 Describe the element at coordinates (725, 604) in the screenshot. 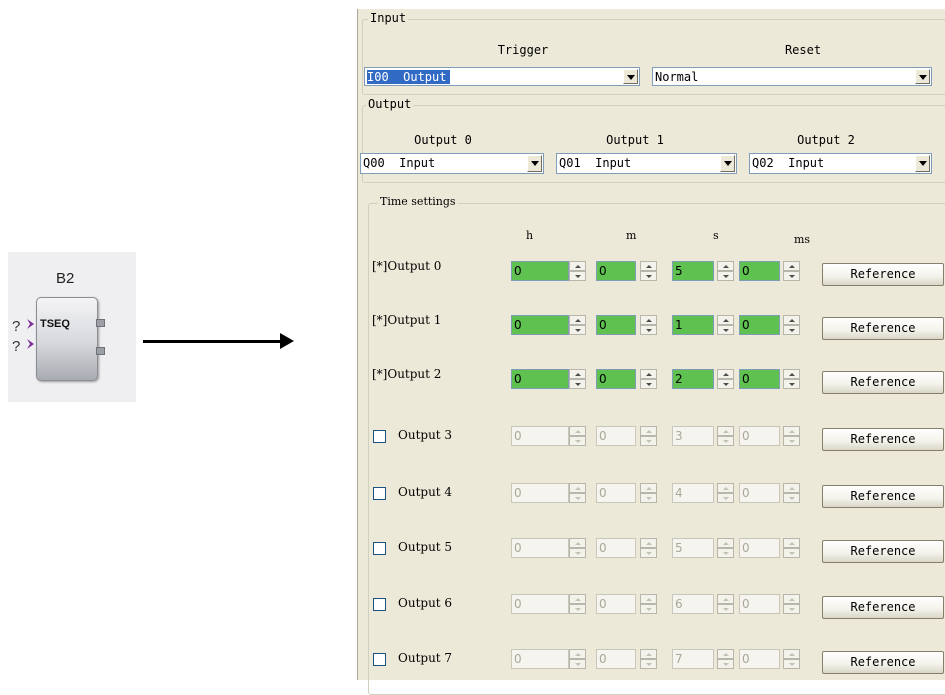

I see `output-6-s-spinner` at that location.